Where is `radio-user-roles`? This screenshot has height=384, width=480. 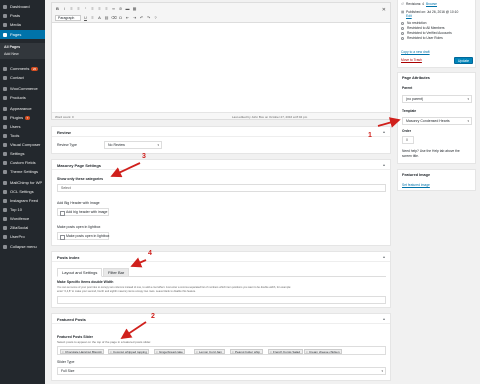
radio-user-roles is located at coordinates (402, 38).